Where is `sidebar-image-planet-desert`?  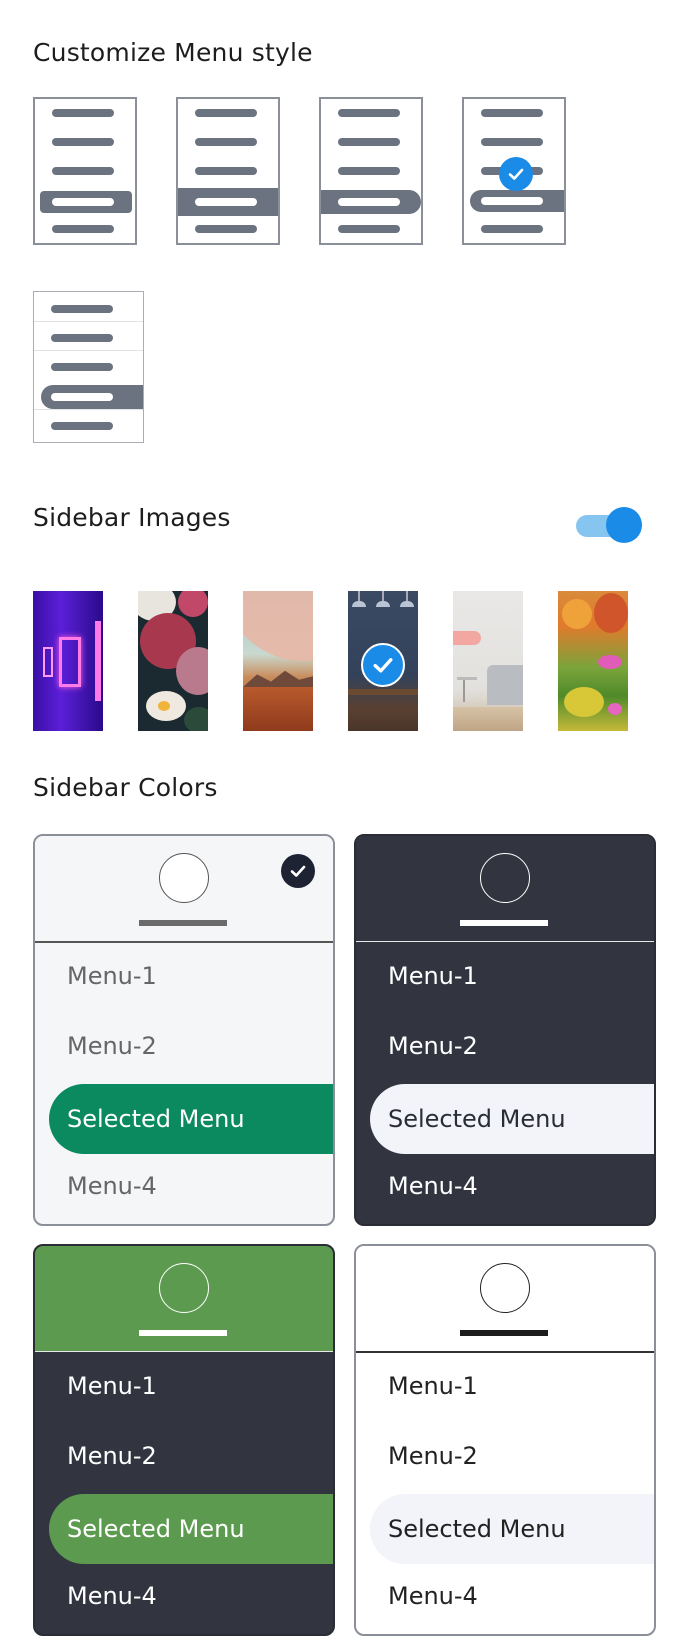
sidebar-image-planet-desert is located at coordinates (278, 661).